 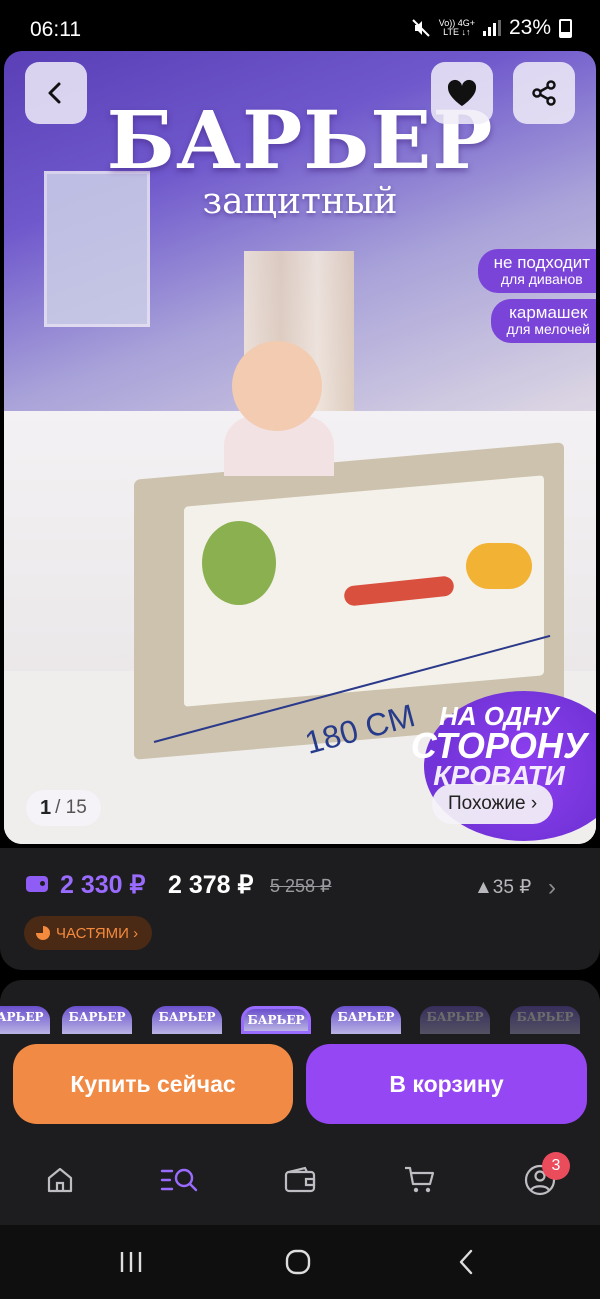 I want to click on network-bottom: LTE ↓↑, so click(x=457, y=32).